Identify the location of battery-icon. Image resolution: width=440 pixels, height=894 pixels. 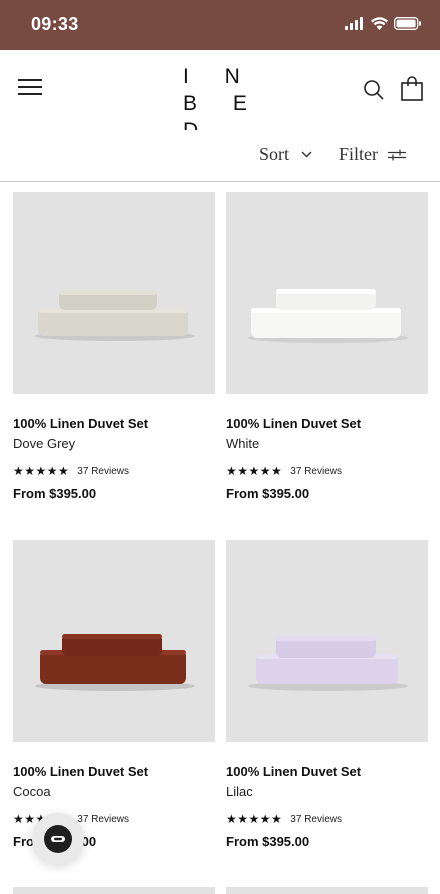
(407, 23).